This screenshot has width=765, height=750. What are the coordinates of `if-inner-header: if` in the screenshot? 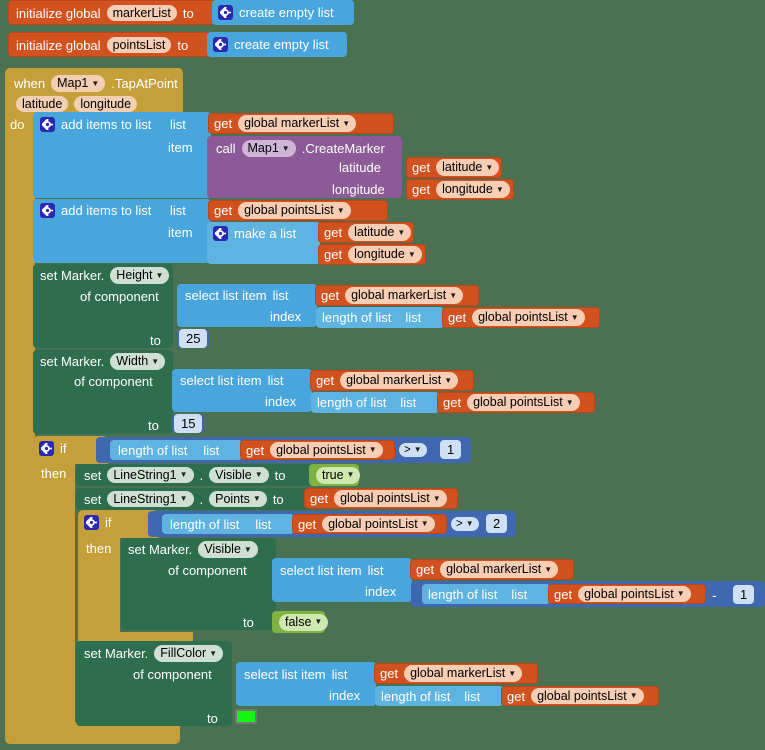 It's located at (98, 522).